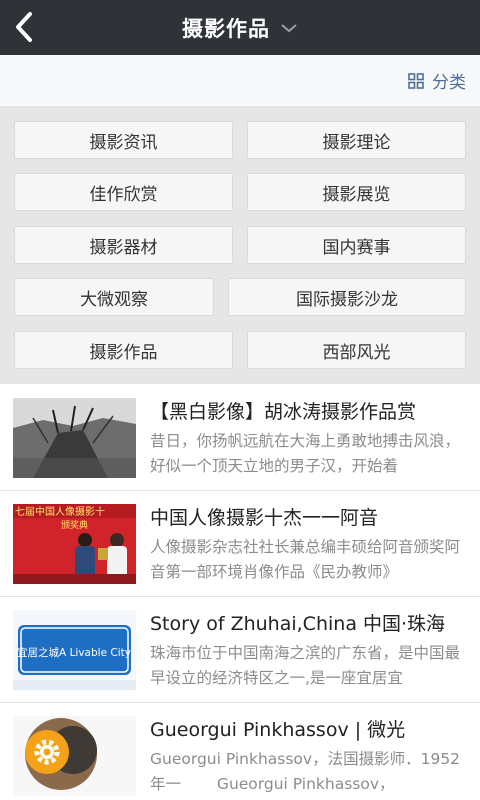  I want to click on top-bar: 摄影作品, so click(240, 27).